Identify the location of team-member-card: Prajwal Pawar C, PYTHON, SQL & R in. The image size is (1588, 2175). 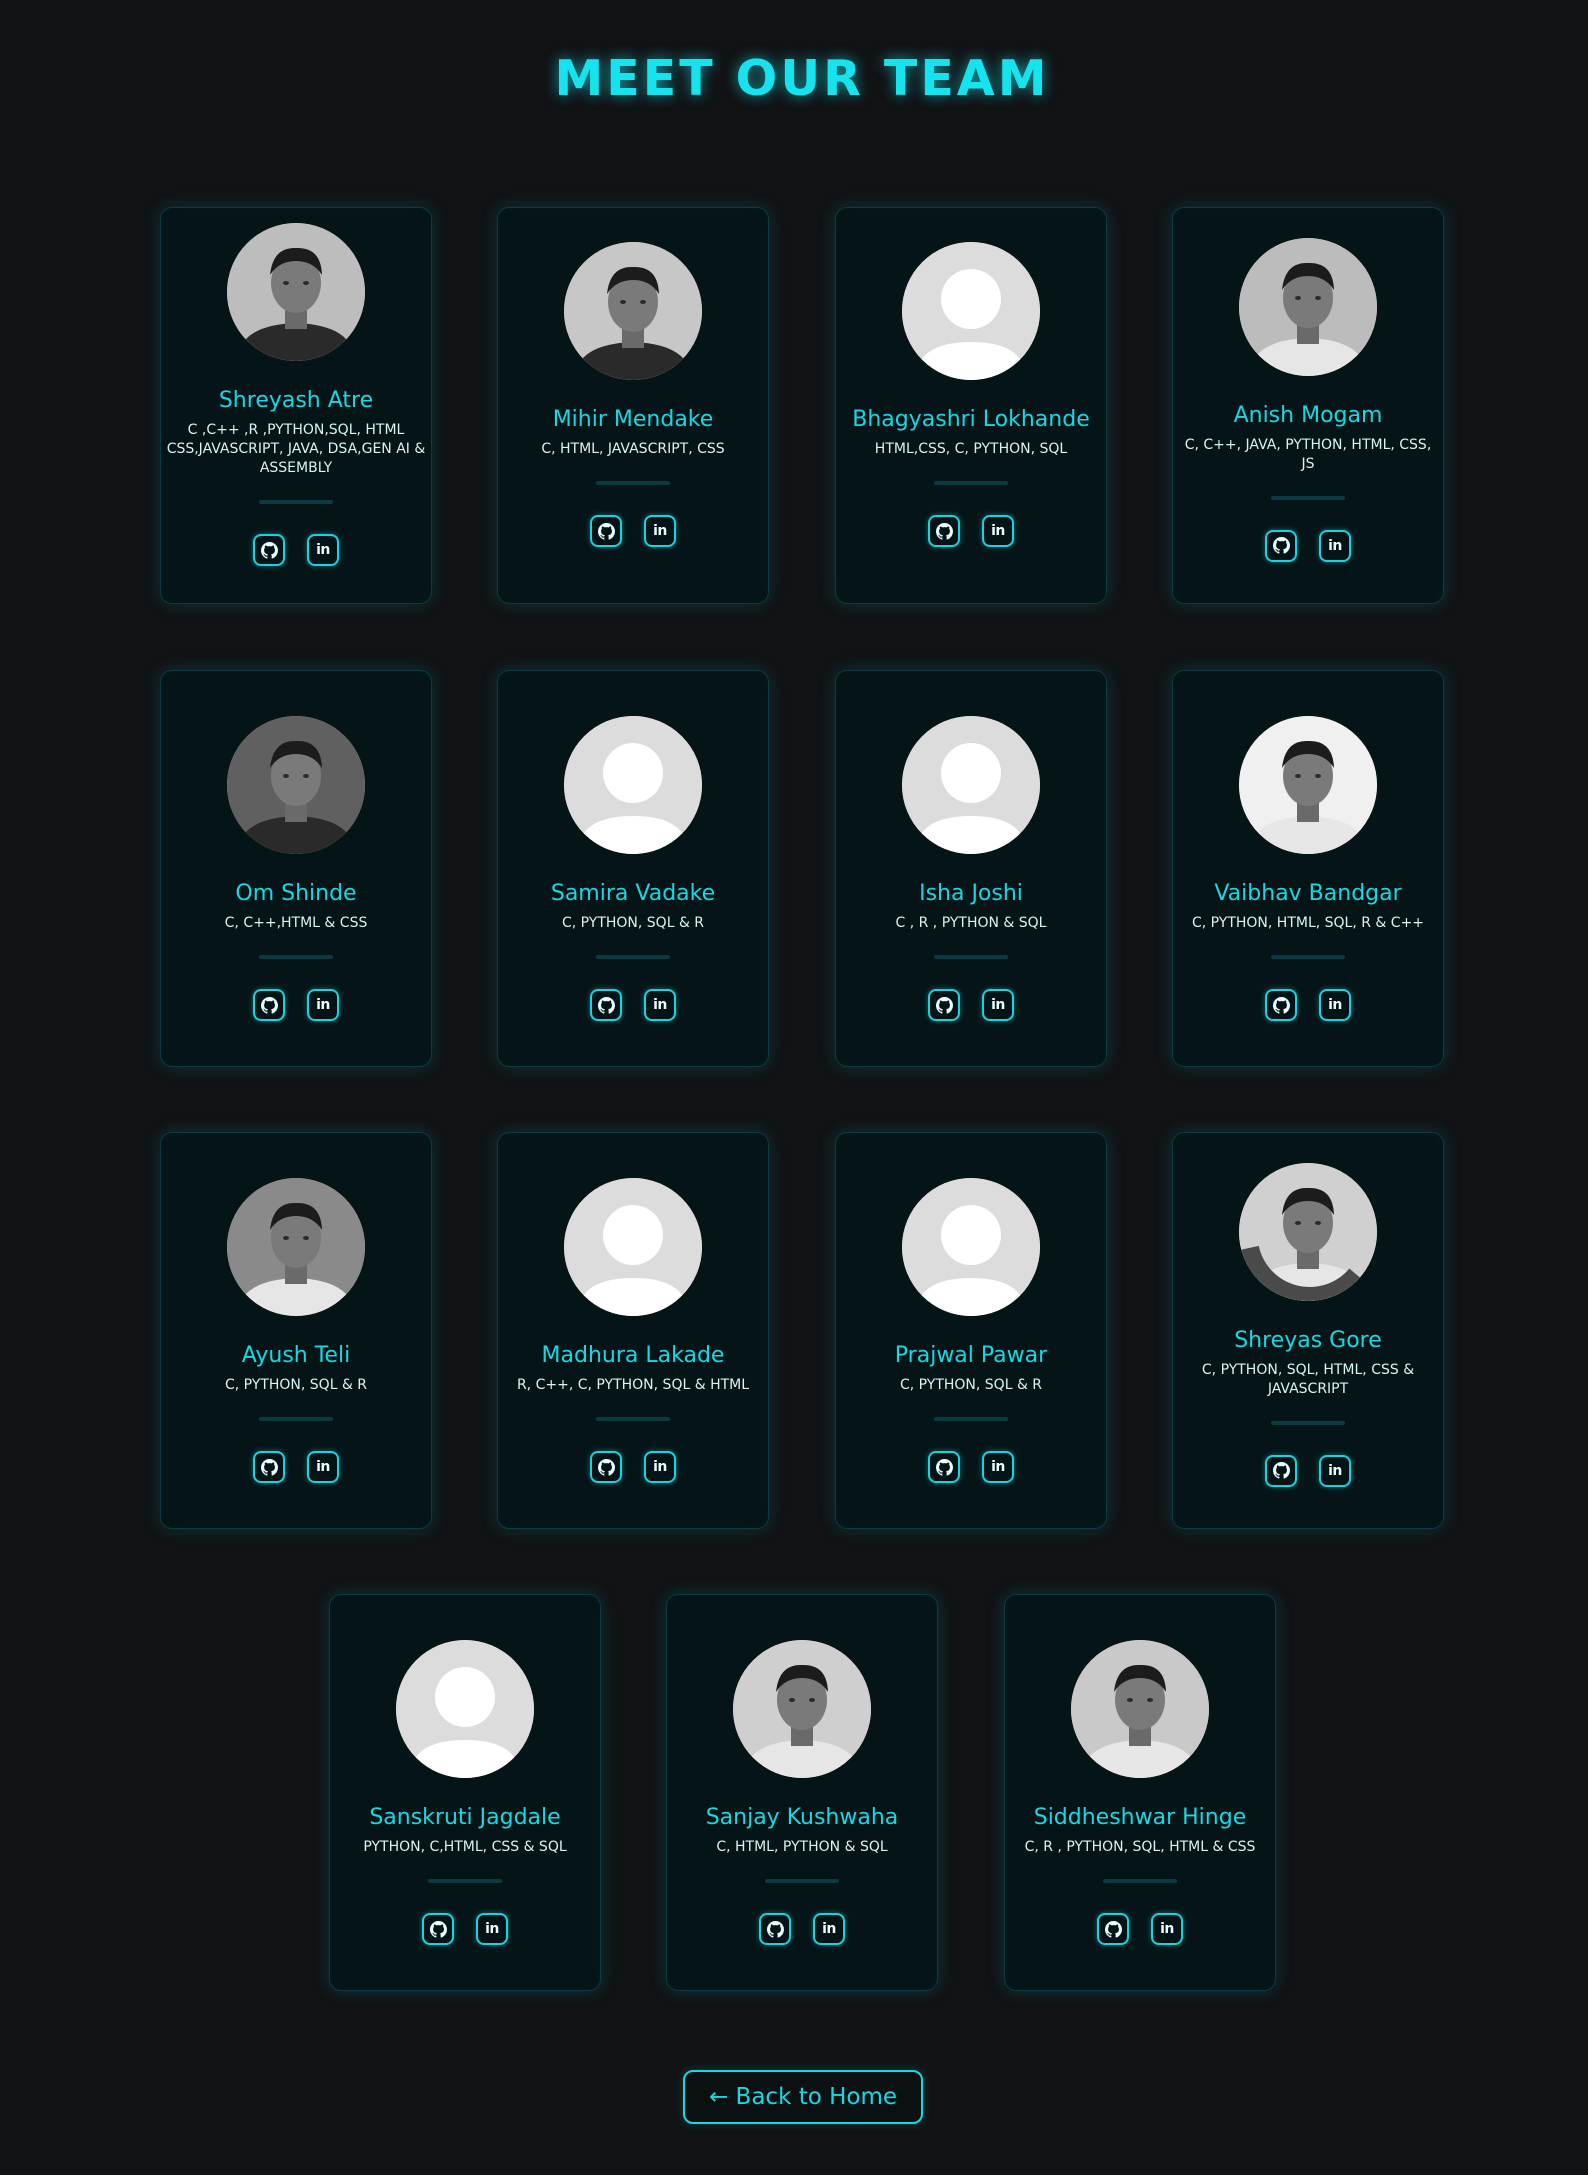
(971, 1330).